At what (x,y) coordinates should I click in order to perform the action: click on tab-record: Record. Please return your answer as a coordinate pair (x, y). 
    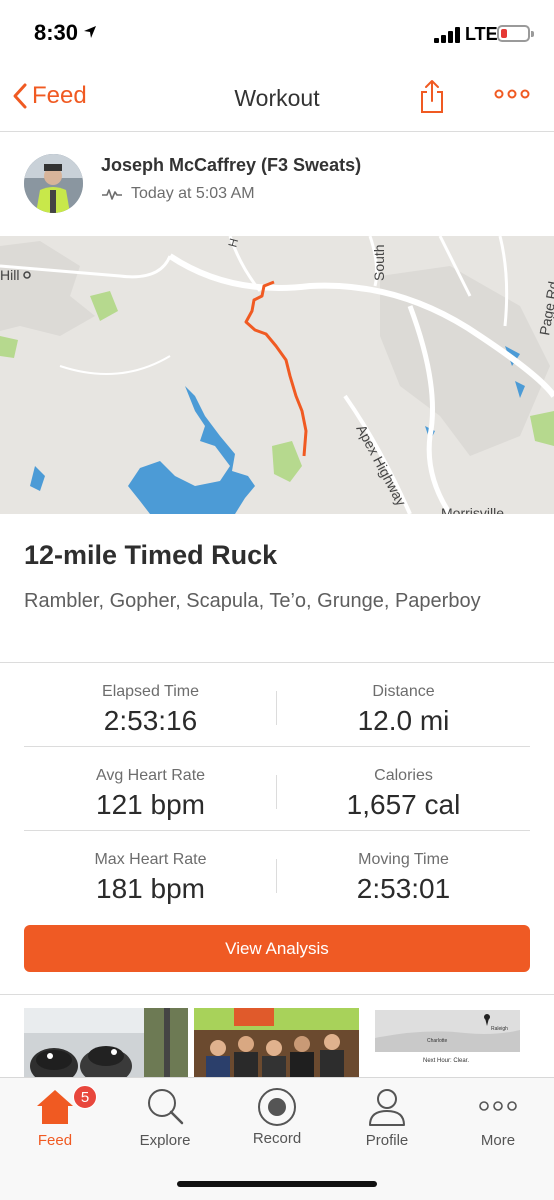
    Looking at the image, I should click on (277, 1118).